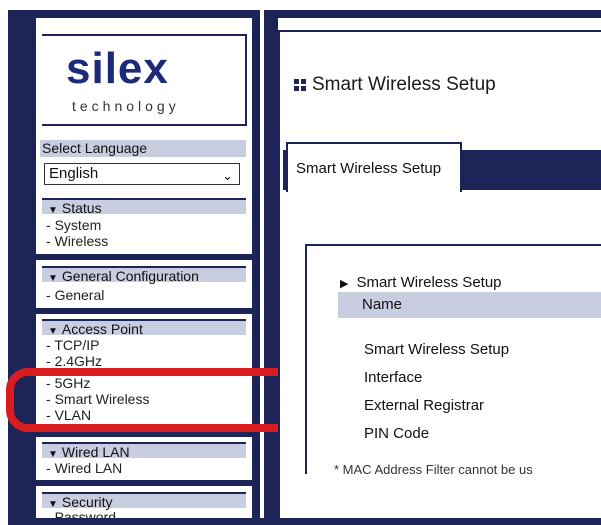 The image size is (601, 525). Describe the element at coordinates (144, 501) in the screenshot. I see `nav-section-security: ▼ Security` at that location.